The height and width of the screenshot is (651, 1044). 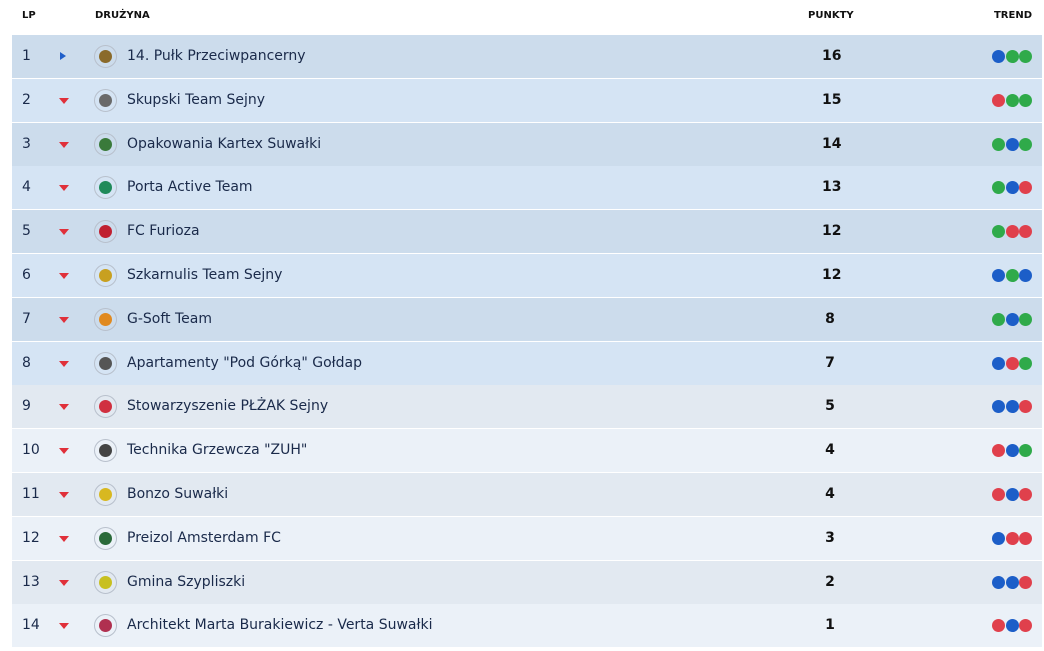 What do you see at coordinates (527, 582) in the screenshot?
I see `table-row: 13 Gmina Szypliszki 2` at bounding box center [527, 582].